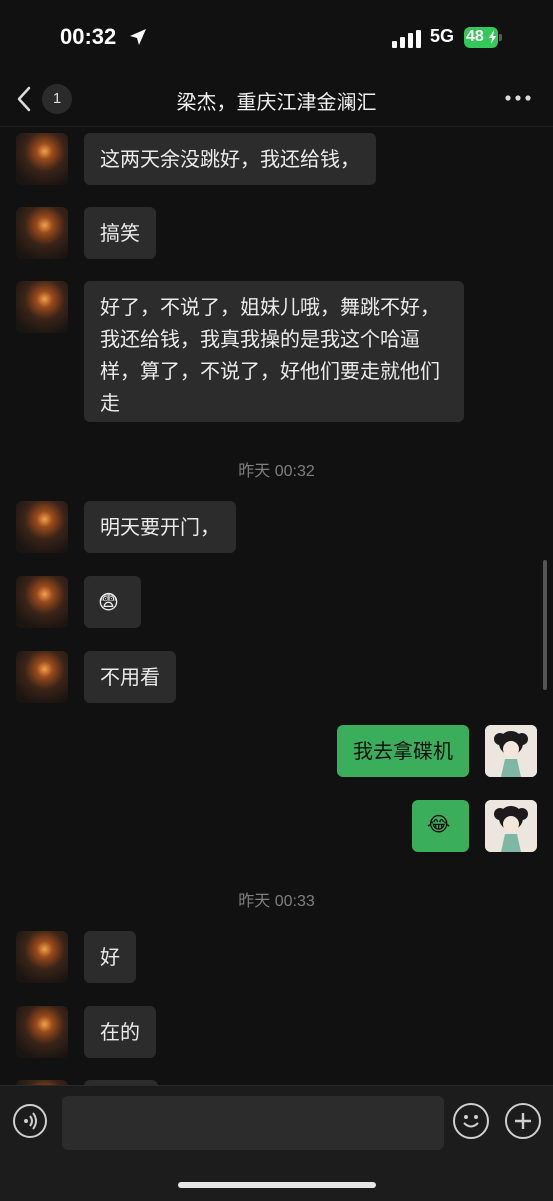 The height and width of the screenshot is (1201, 553). Describe the element at coordinates (130, 677) in the screenshot. I see `message-bubble: 不用看` at that location.